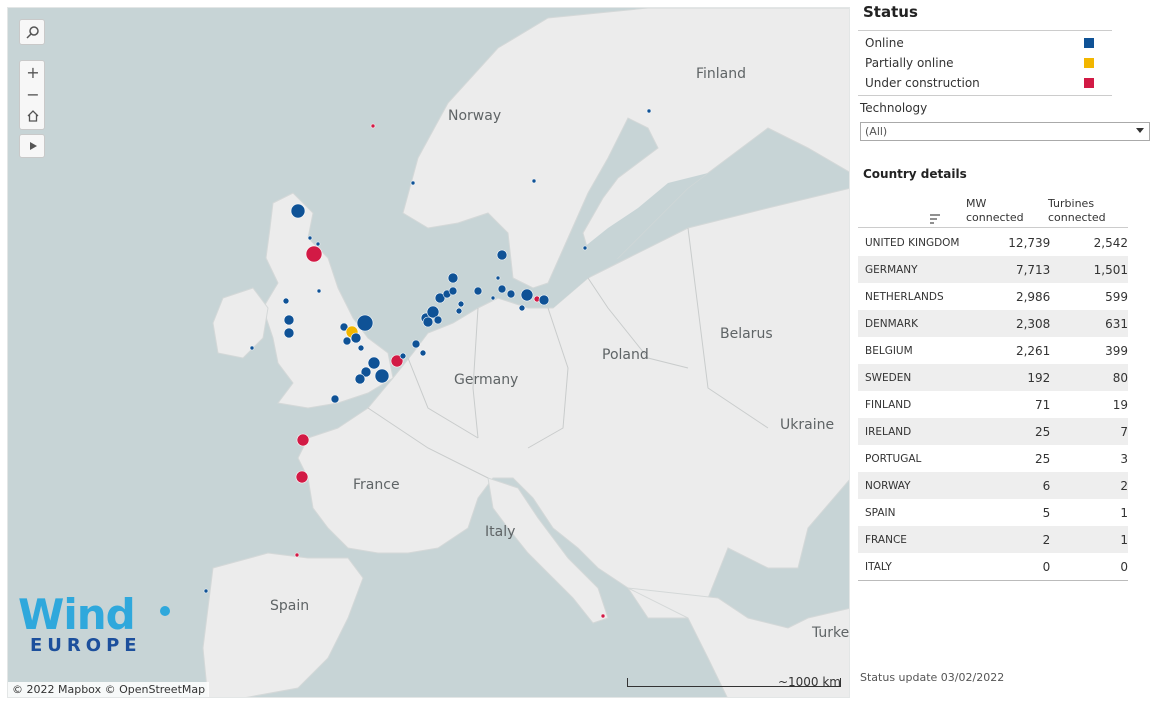 The height and width of the screenshot is (707, 1160). What do you see at coordinates (993, 350) in the screenshot?
I see `table-row: BELGIUM 2,261 399` at bounding box center [993, 350].